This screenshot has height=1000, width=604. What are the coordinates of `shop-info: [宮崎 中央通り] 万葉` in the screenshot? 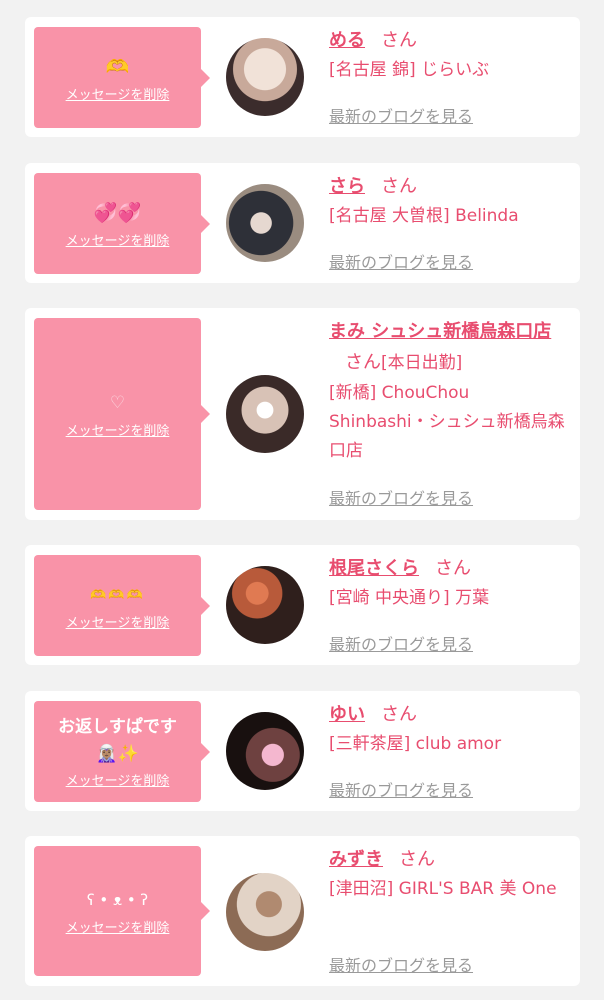 It's located at (409, 598).